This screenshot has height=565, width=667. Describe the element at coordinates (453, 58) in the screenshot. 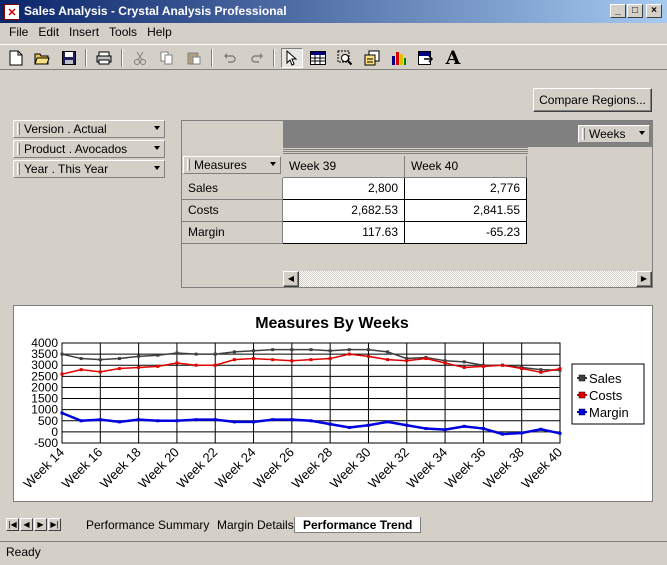

I see `text-icon: A` at that location.